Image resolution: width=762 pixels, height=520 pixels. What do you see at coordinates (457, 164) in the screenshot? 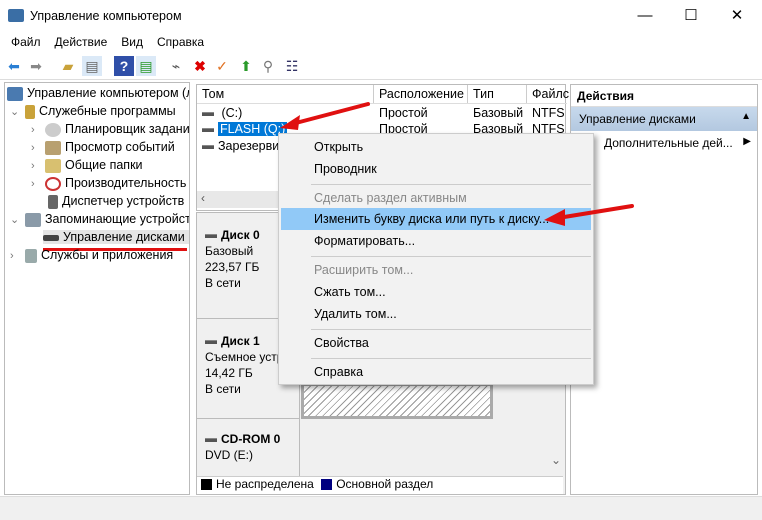
I see `annotation-arrows` at bounding box center [457, 164].